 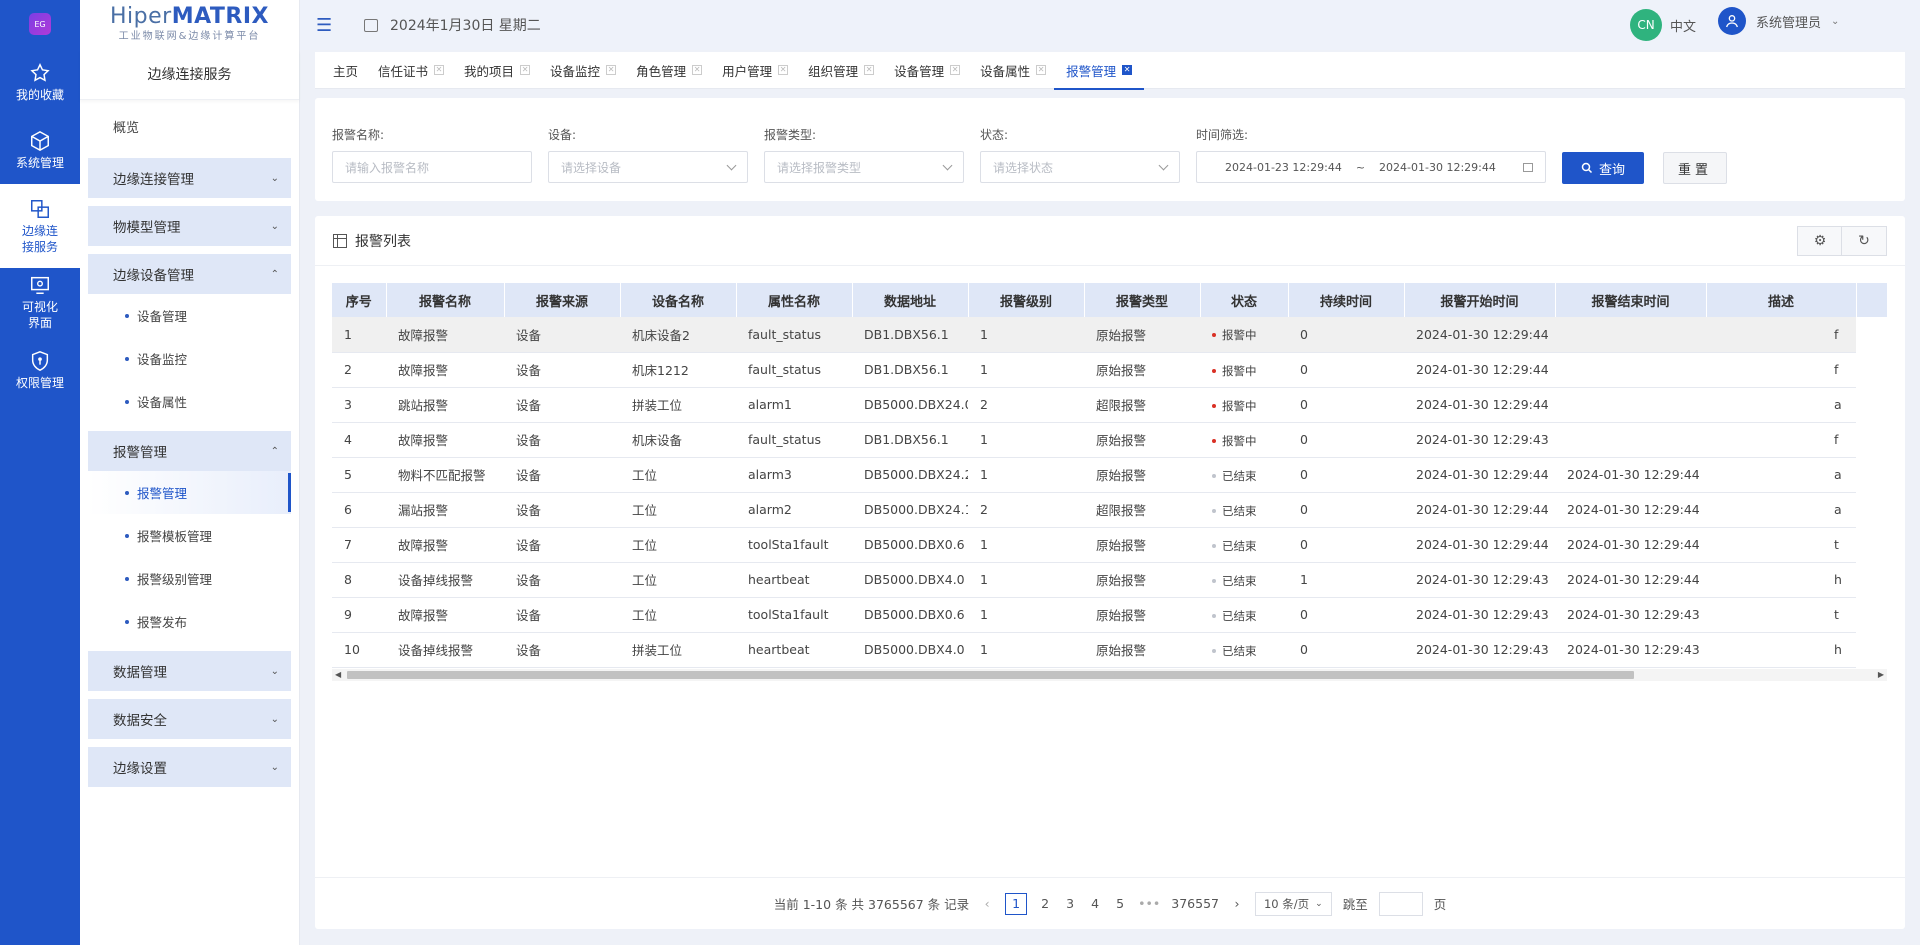 What do you see at coordinates (274, 178) in the screenshot?
I see `chevron-down-icon: ⌄` at bounding box center [274, 178].